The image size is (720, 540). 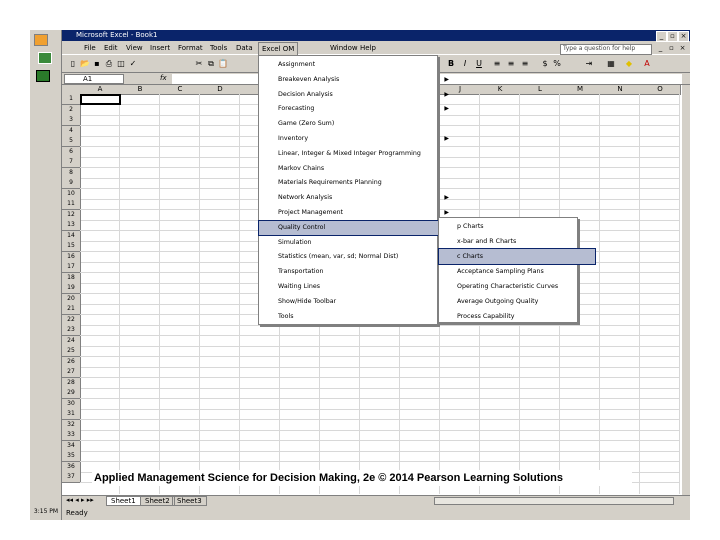 I want to click on menu-item: Show/Hide Toolbar, so click(x=357, y=302).